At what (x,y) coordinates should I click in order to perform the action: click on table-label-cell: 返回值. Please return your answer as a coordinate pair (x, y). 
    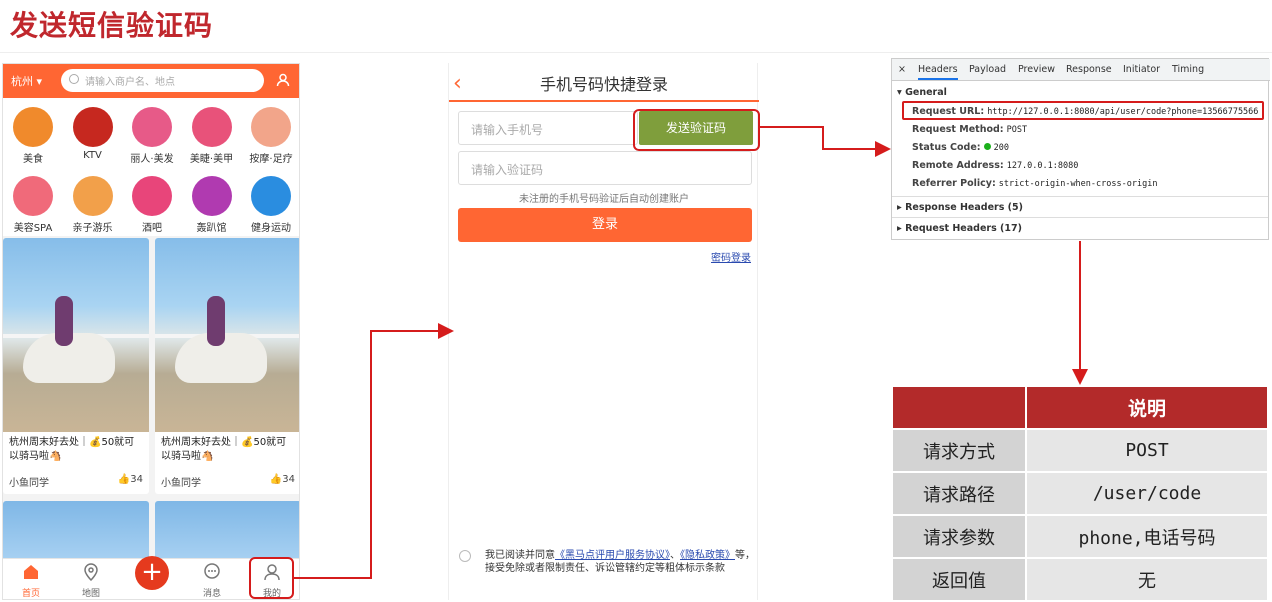
    Looking at the image, I should click on (959, 579).